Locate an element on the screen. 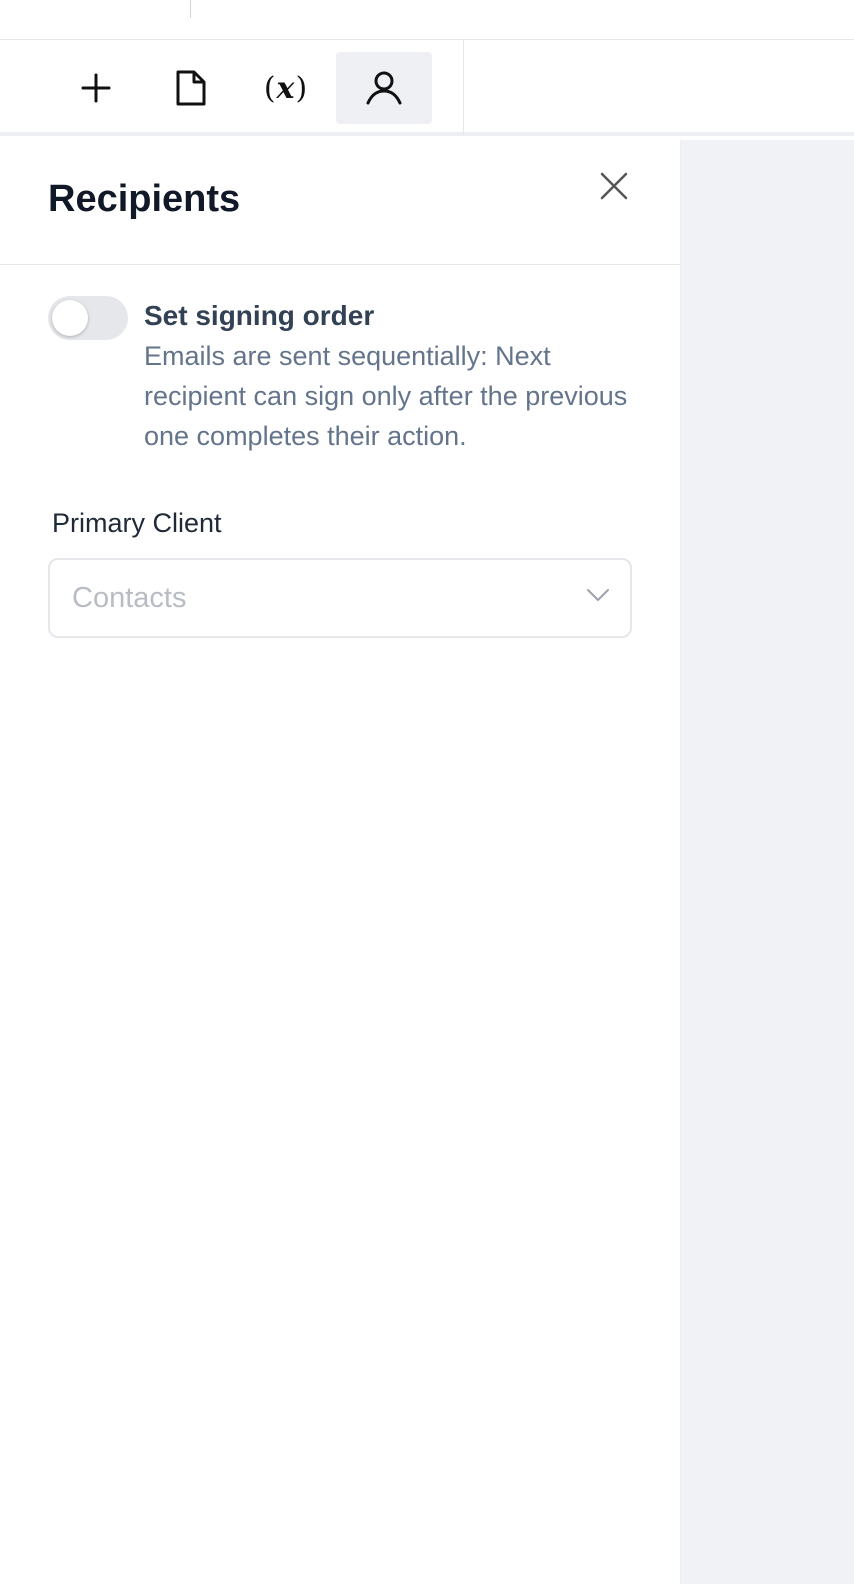  select-placeholder: Contacts is located at coordinates (129, 598).